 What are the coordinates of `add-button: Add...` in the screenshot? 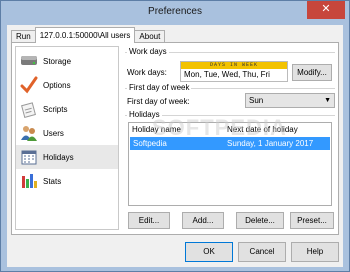 It's located at (203, 220).